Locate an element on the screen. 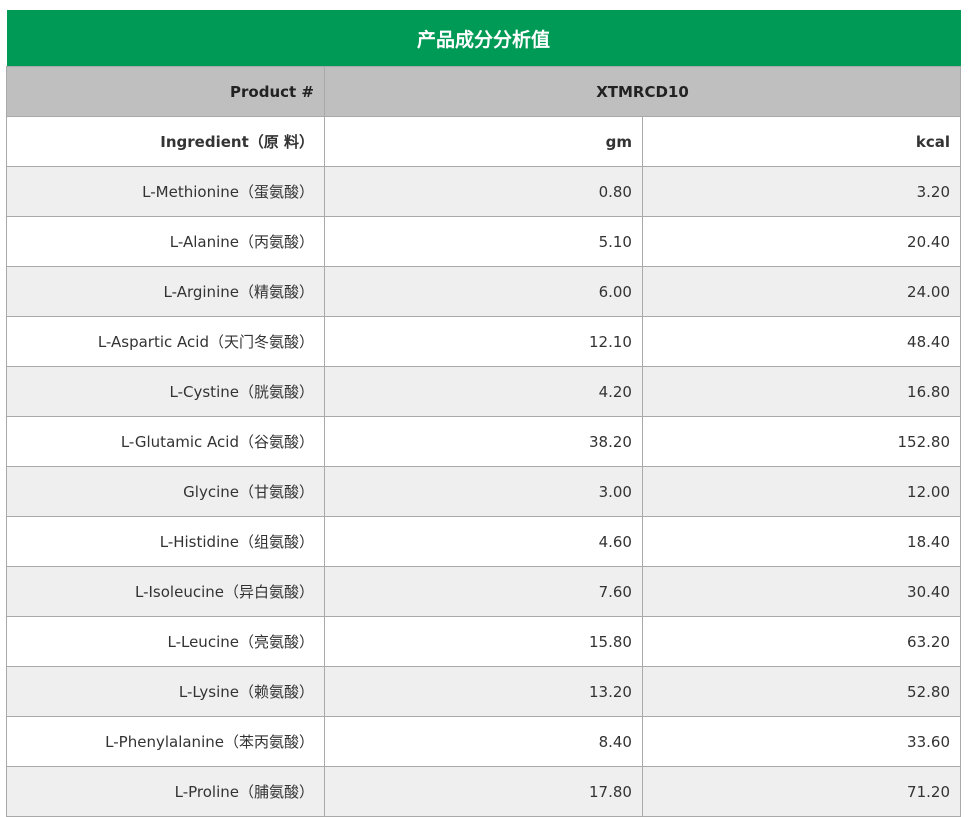  table-row: L-Lysine（赖氨酸） 13.20 52.80 is located at coordinates (484, 691).